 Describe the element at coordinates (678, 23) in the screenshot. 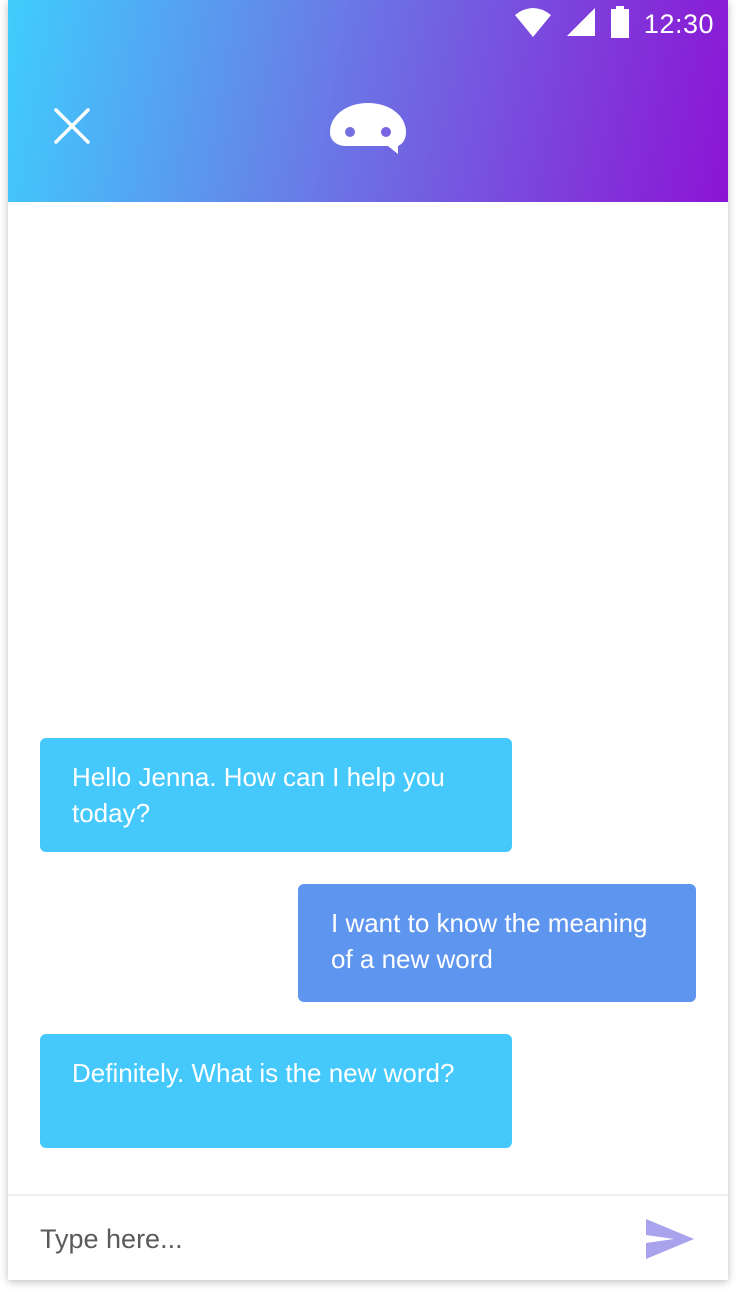

I see `status-time: 12:30` at that location.